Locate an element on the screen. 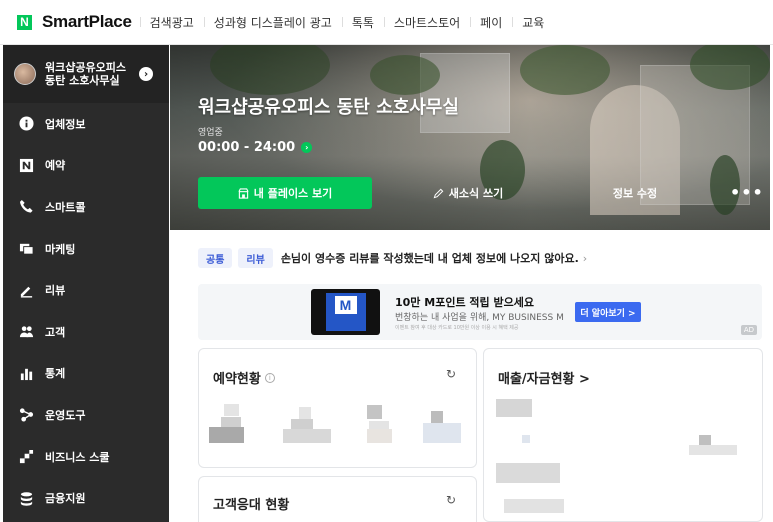 The height and width of the screenshot is (522, 773). sidebar-item-label: 비즈니스 스쿨 is located at coordinates (77, 457).